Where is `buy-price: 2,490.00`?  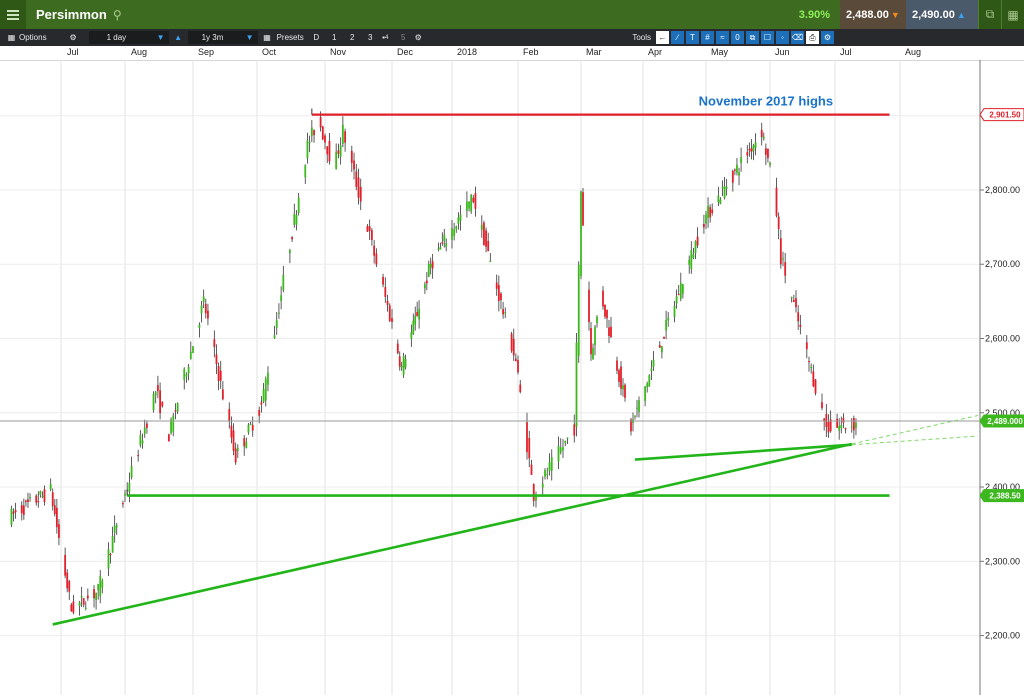 buy-price: 2,490.00 is located at coordinates (933, 14).